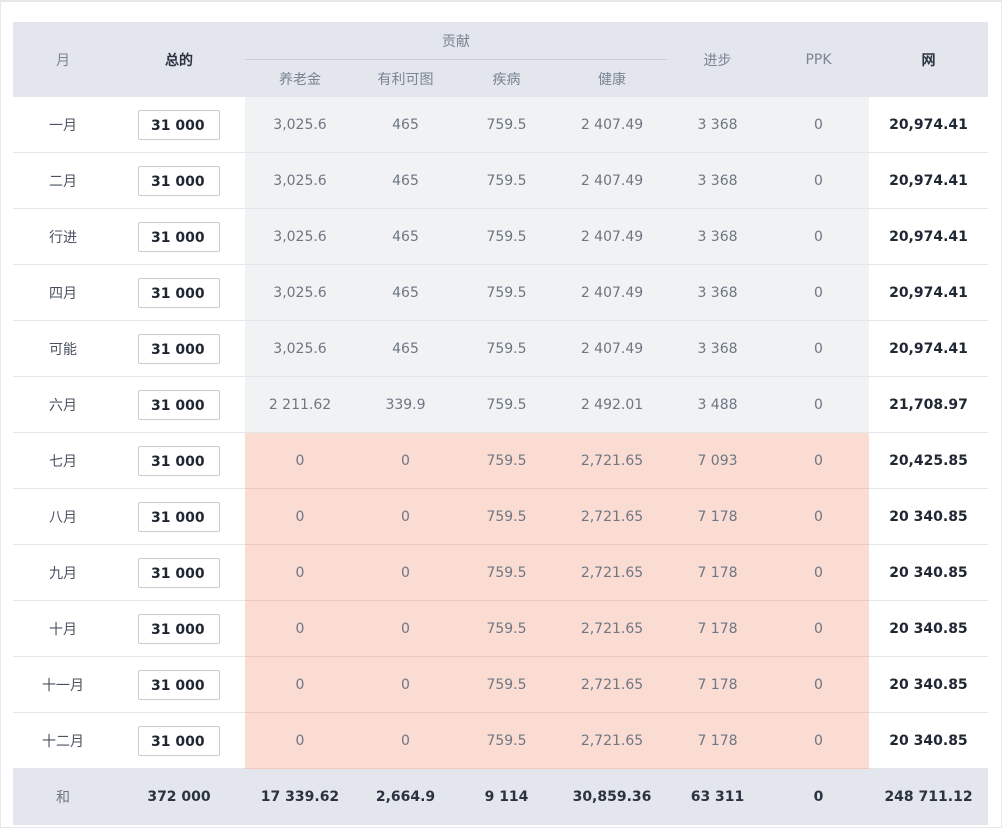  Describe the element at coordinates (717, 796) in the screenshot. I see `sum-advance: 63 311` at that location.